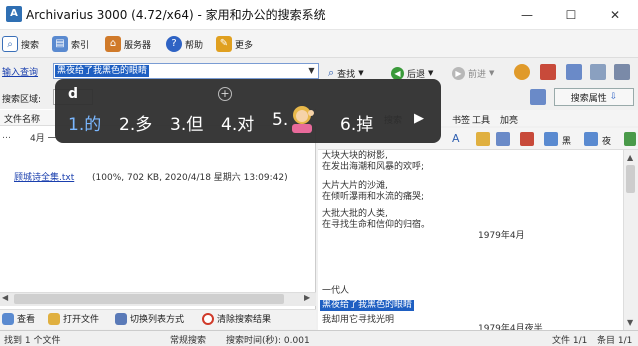 The image size is (638, 346). Describe the element at coordinates (319, 338) in the screenshot. I see `status-bar` at that location.